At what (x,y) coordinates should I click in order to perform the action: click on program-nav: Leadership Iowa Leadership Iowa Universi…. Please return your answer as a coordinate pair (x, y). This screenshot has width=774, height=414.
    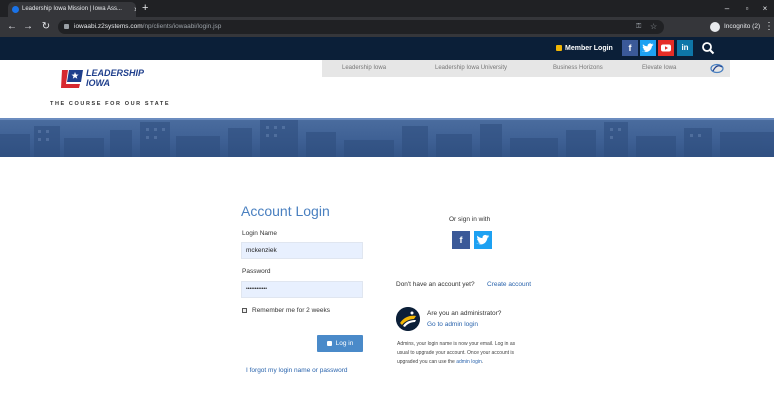
    Looking at the image, I should click on (526, 68).